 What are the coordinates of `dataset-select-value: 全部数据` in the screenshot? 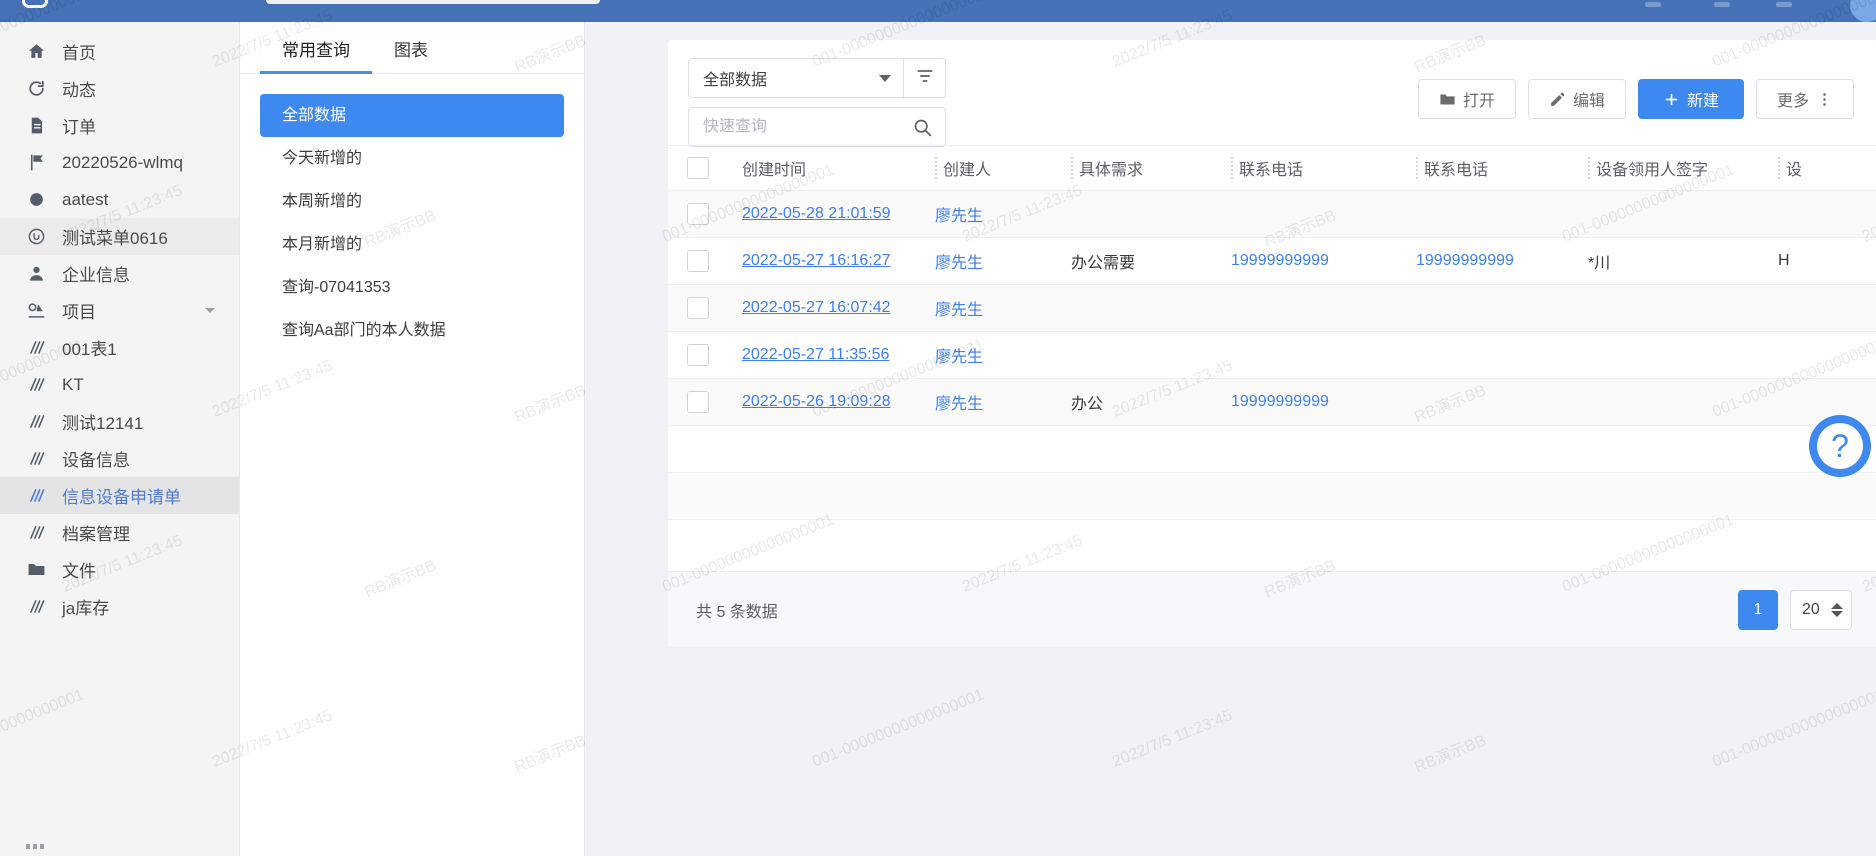 It's located at (735, 80).